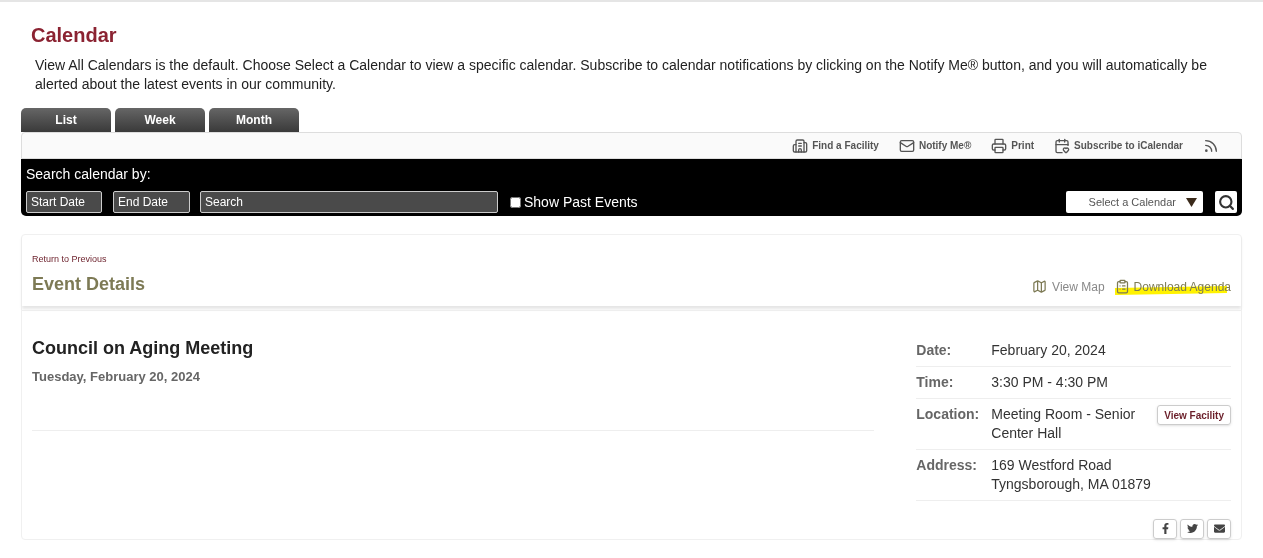 This screenshot has height=558, width=1263. What do you see at coordinates (1064, 423) in the screenshot?
I see `detail-value: Meeting Room - Senior Center Hall` at bounding box center [1064, 423].